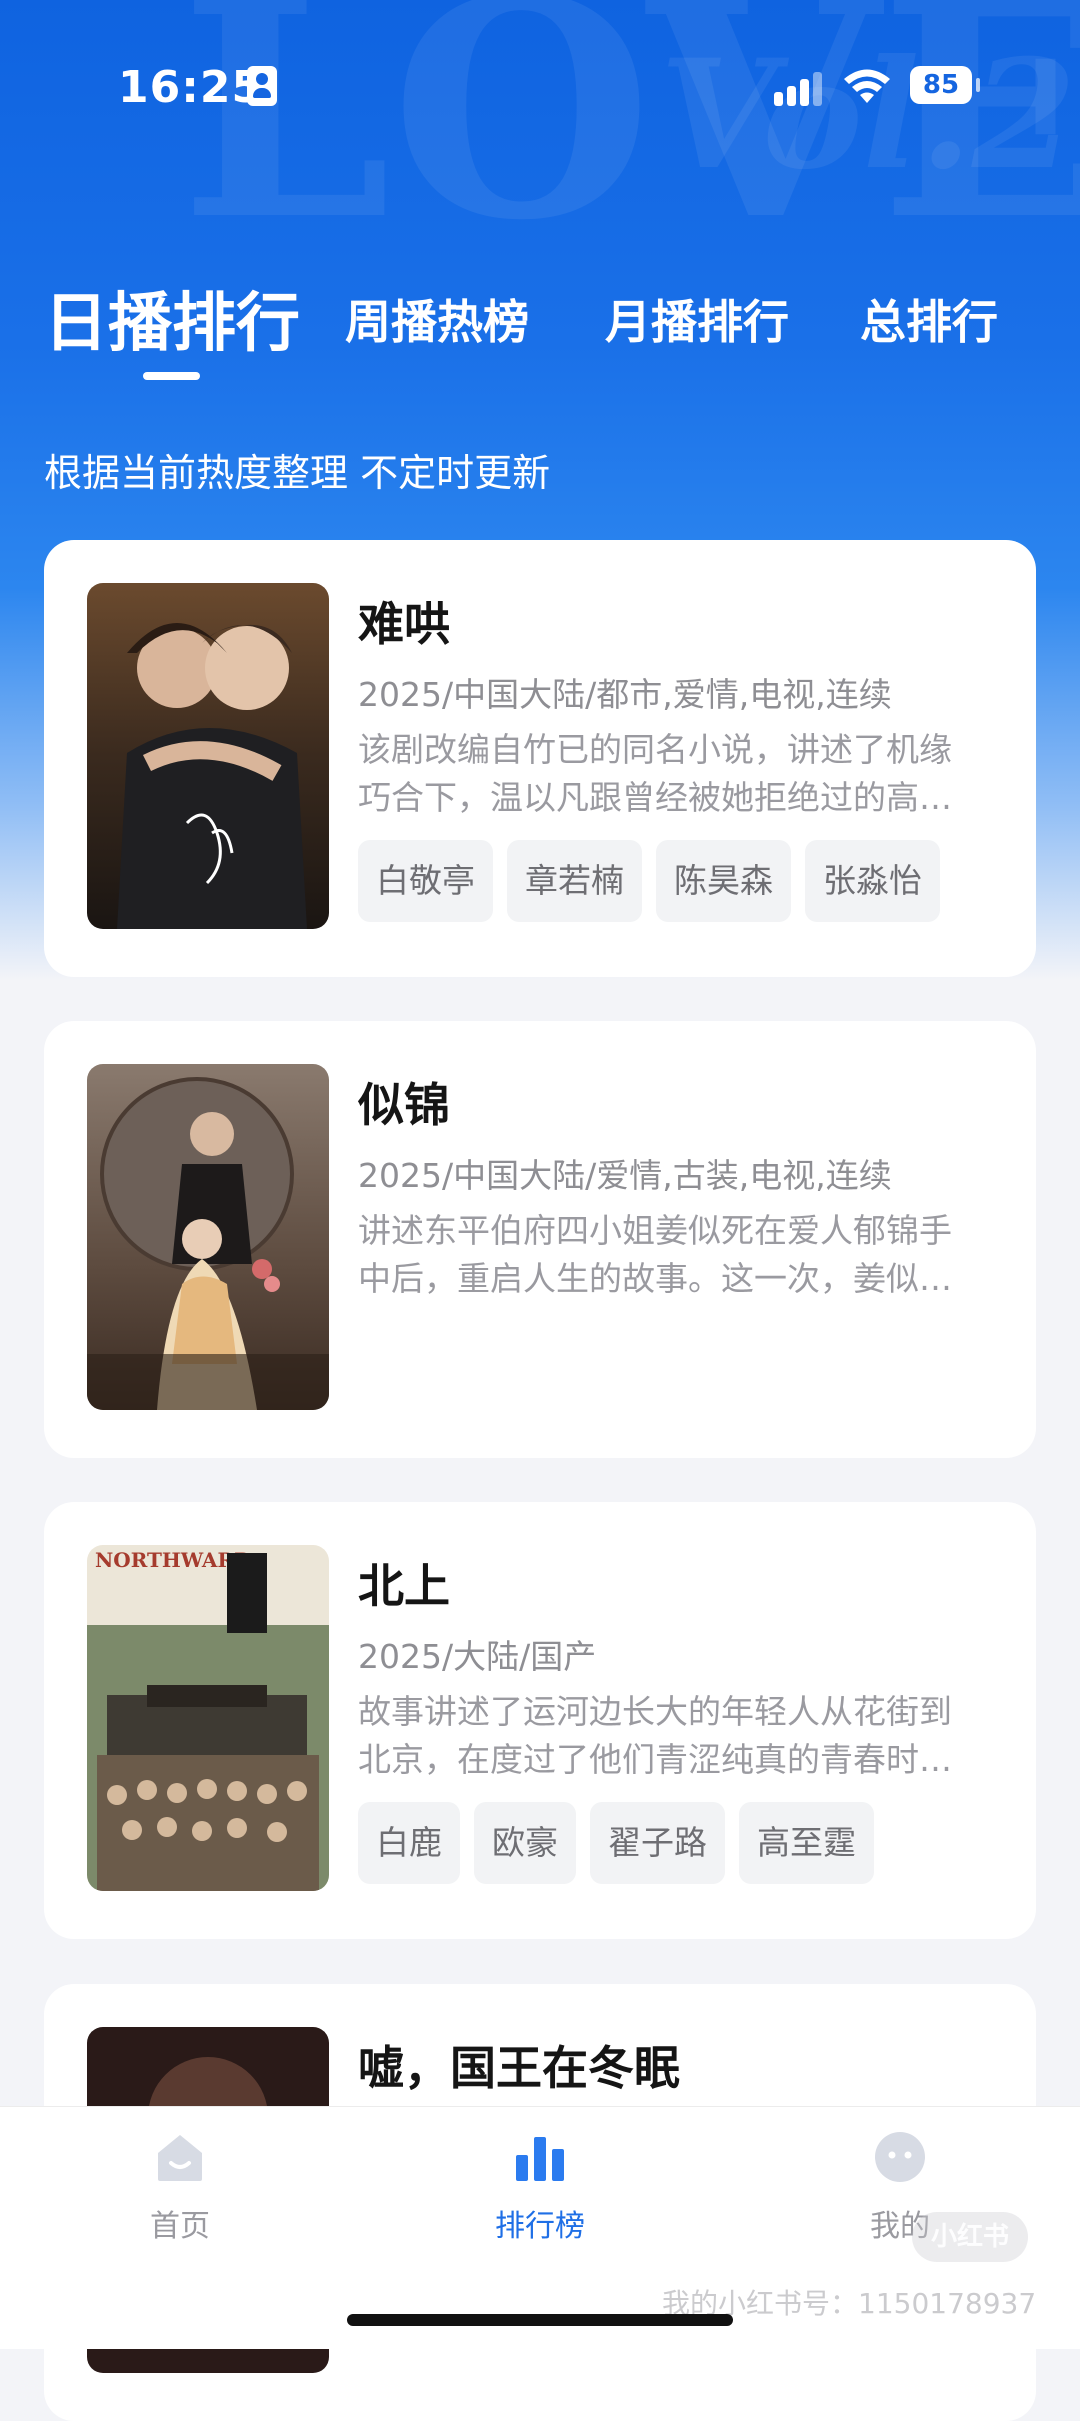 The height and width of the screenshot is (2421, 1080). What do you see at coordinates (540, 2320) in the screenshot?
I see `home-indicator` at bounding box center [540, 2320].